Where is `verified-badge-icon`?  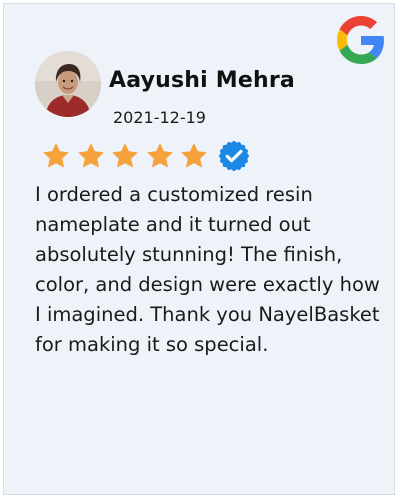
verified-badge-icon is located at coordinates (233, 156).